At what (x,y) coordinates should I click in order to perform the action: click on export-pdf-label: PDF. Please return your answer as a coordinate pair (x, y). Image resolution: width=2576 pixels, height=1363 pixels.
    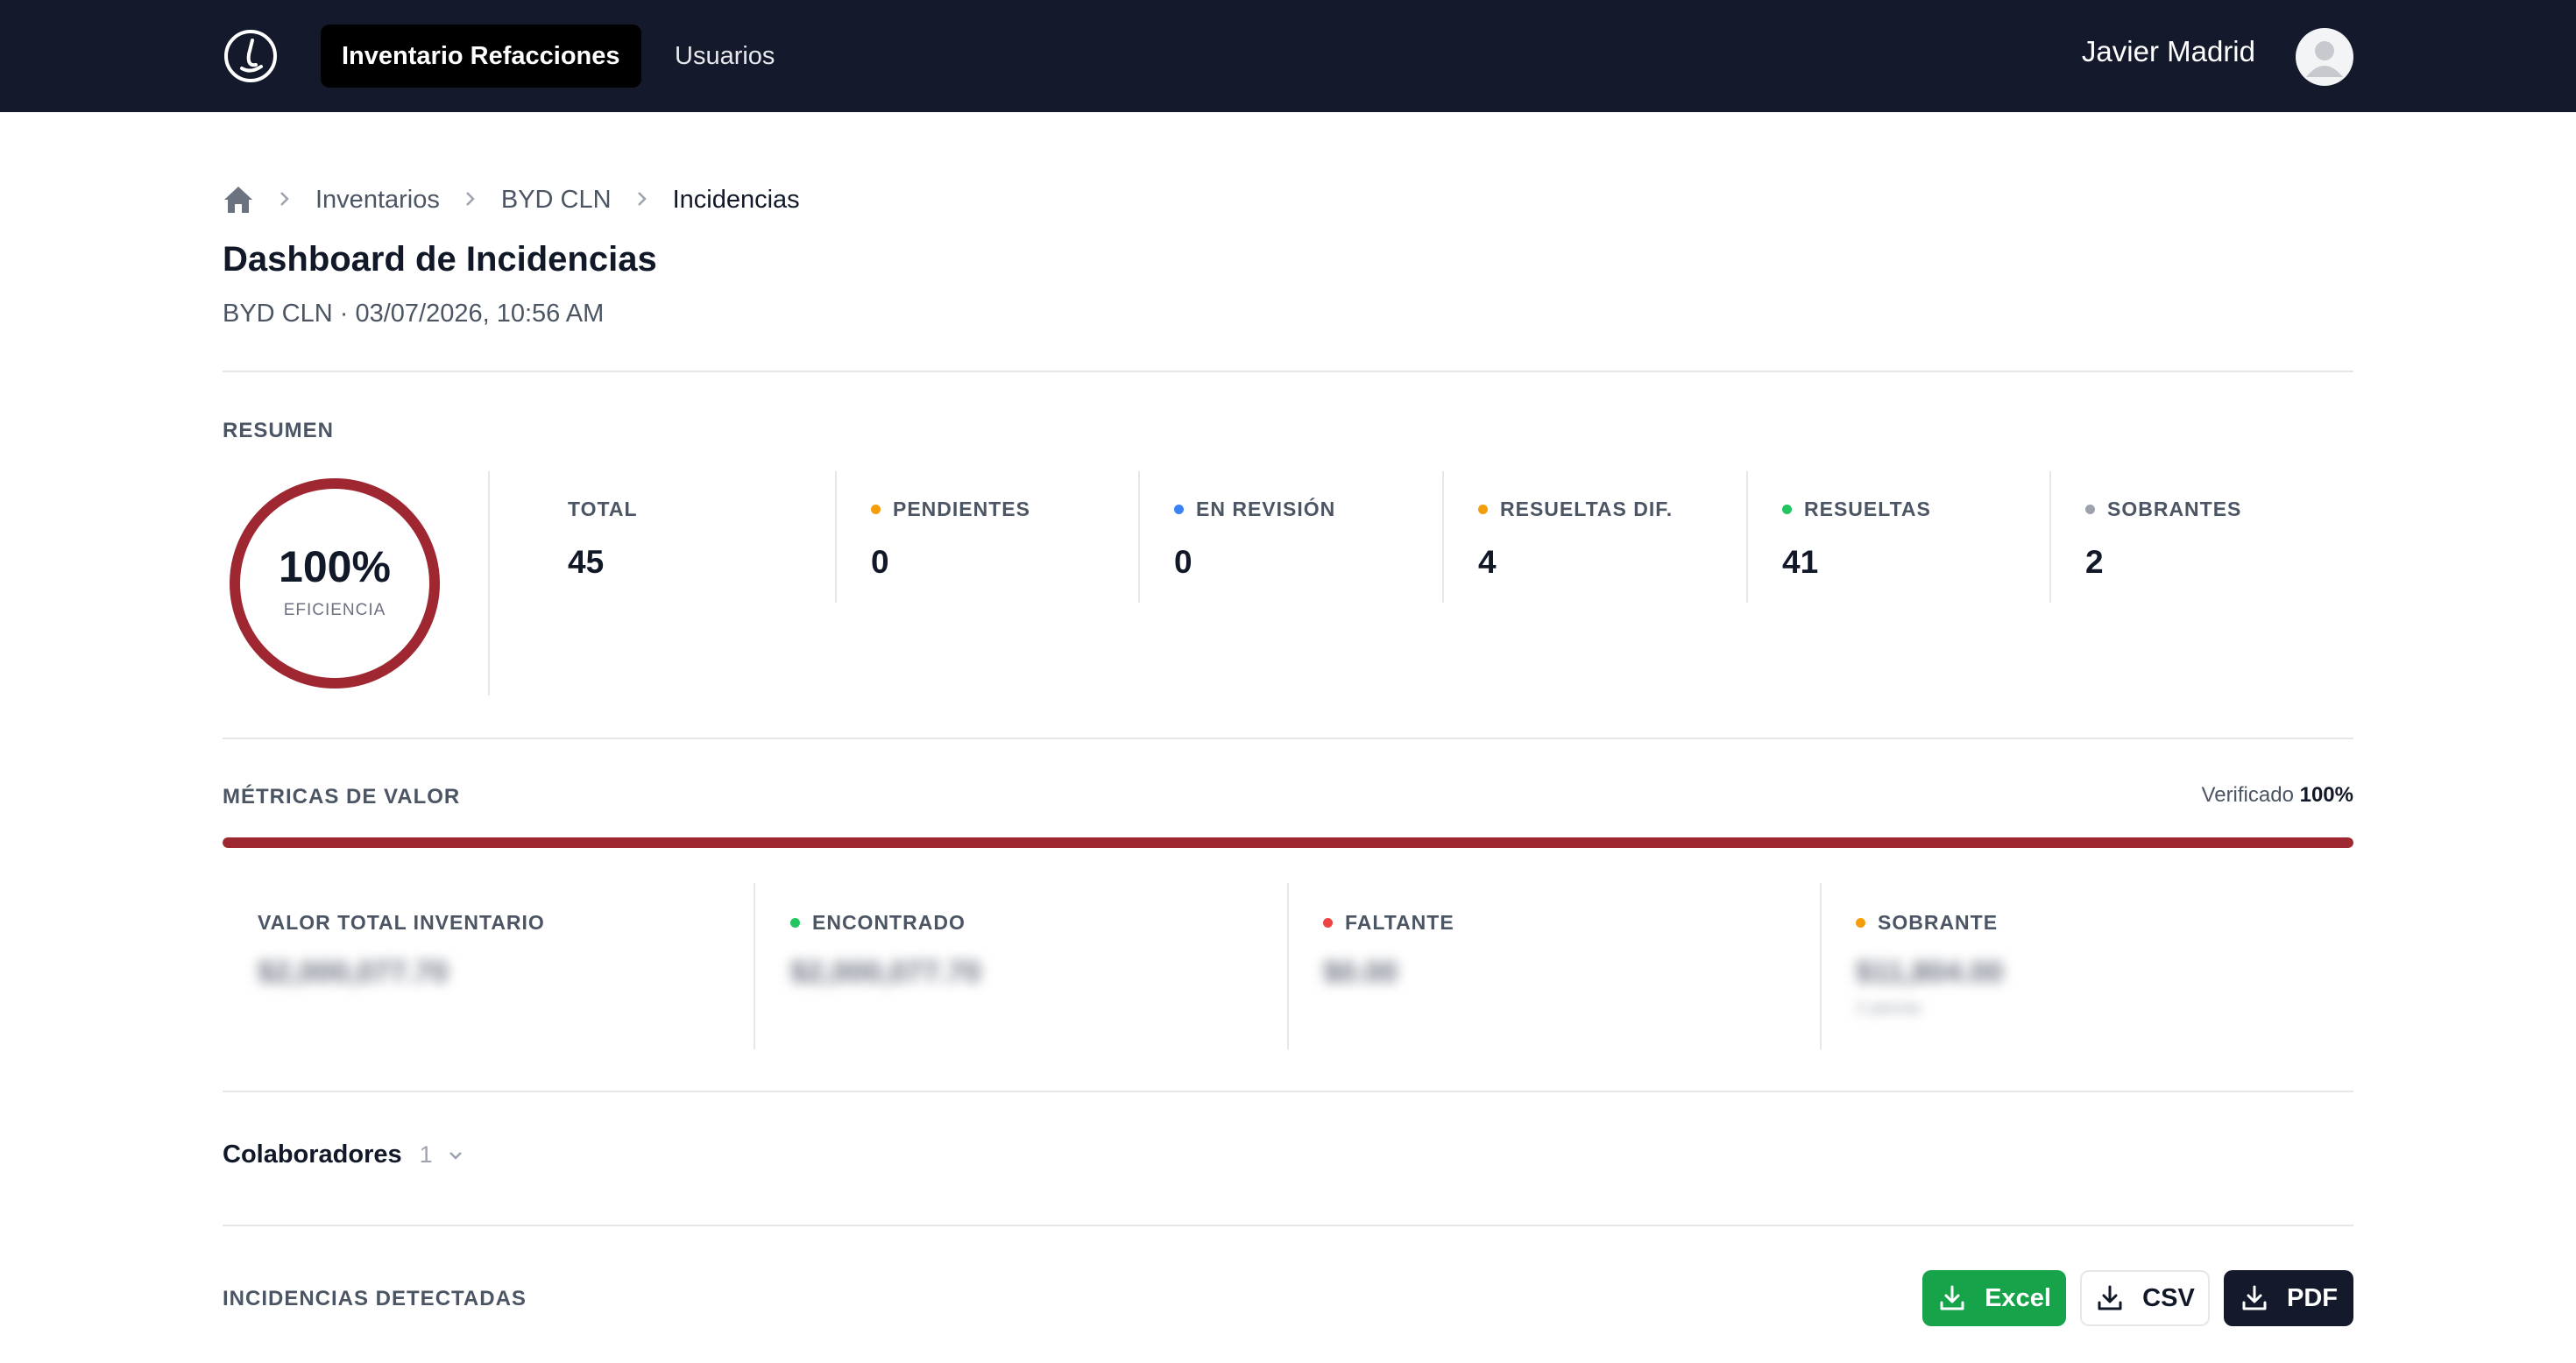
    Looking at the image, I should click on (2312, 1298).